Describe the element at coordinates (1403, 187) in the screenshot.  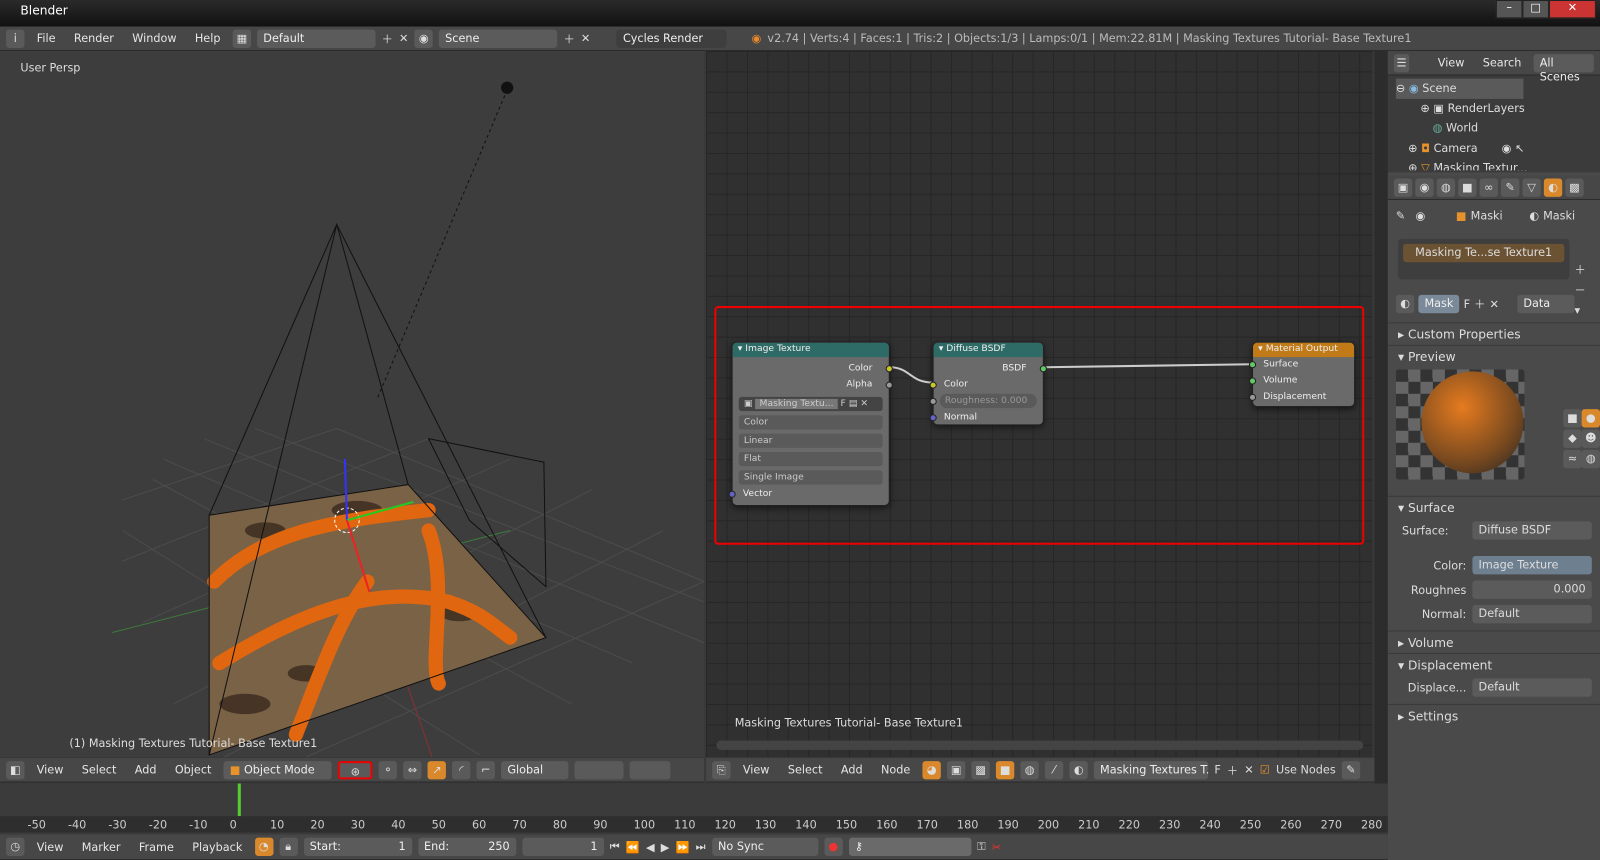
I see `render-tab-icon: ▣` at that location.